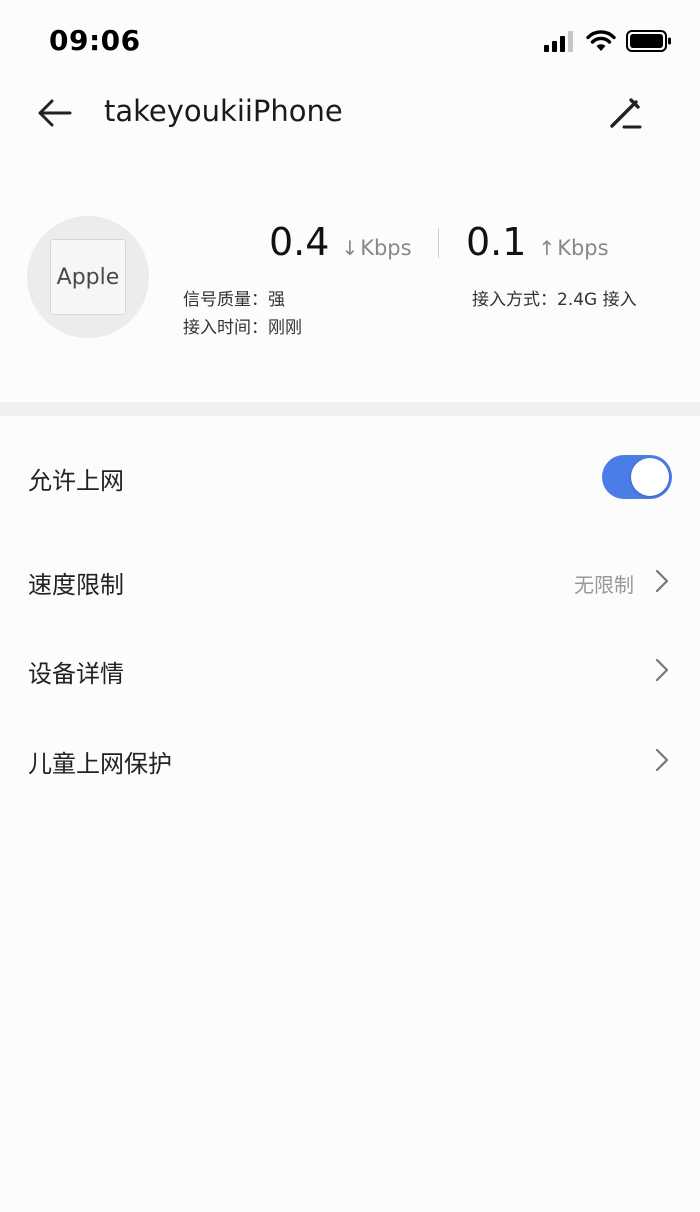 The height and width of the screenshot is (1212, 700). What do you see at coordinates (350, 581) in the screenshot?
I see `speed-limit-row: 速度限制 无限制` at bounding box center [350, 581].